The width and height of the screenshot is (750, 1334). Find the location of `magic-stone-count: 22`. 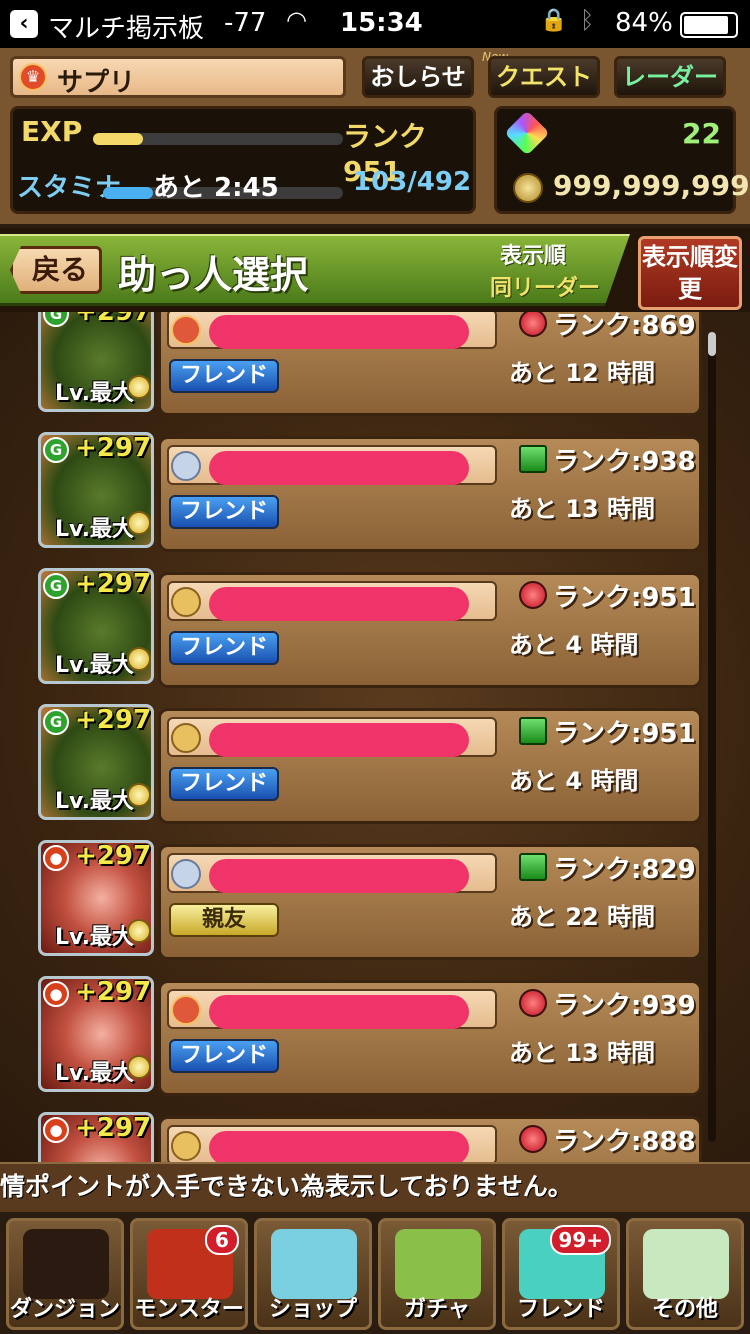

magic-stone-count: 22 is located at coordinates (701, 133).